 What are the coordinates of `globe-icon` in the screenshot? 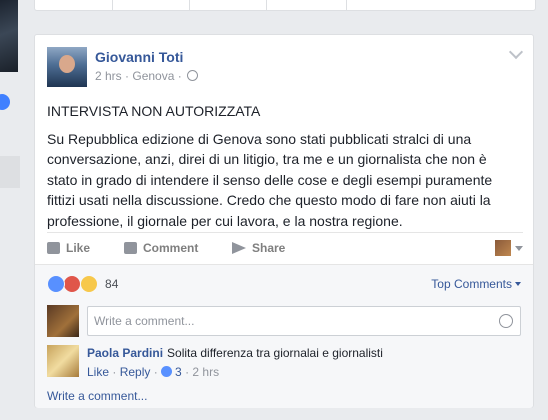 It's located at (193, 75).